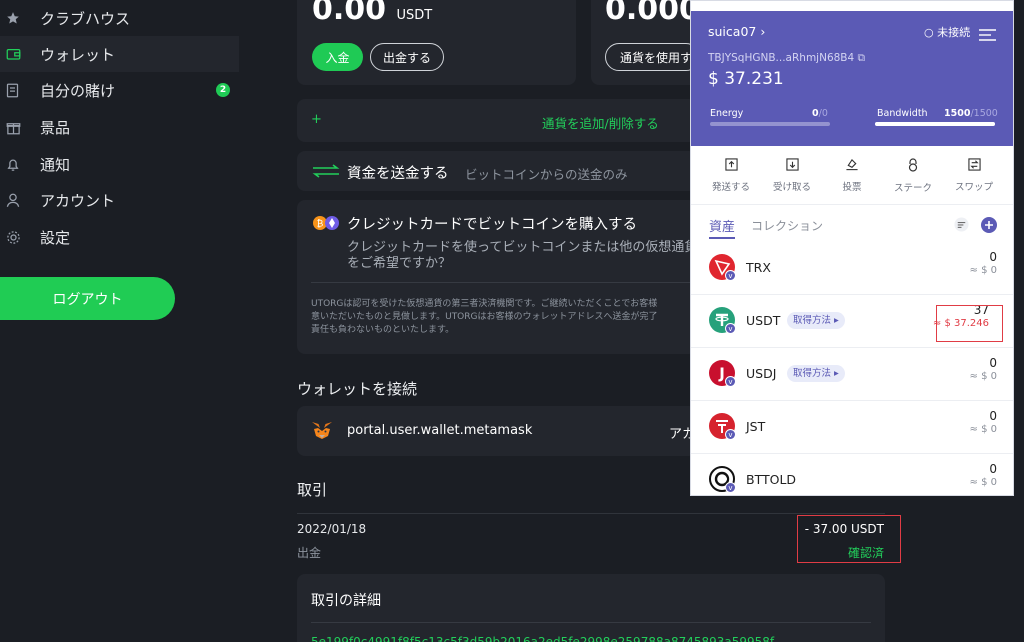  Describe the element at coordinates (223, 90) in the screenshot. I see `notification-badge: 2` at that location.